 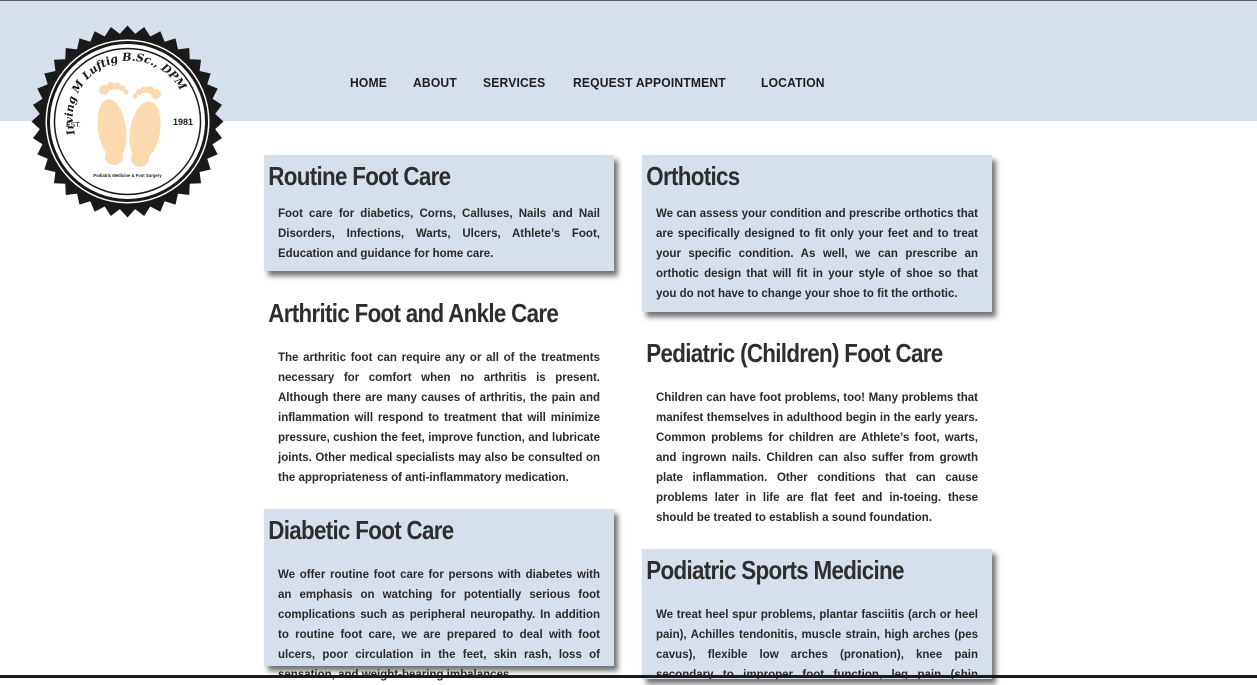 What do you see at coordinates (775, 570) in the screenshot?
I see `service-title: Podiatric Sports Medicine` at bounding box center [775, 570].